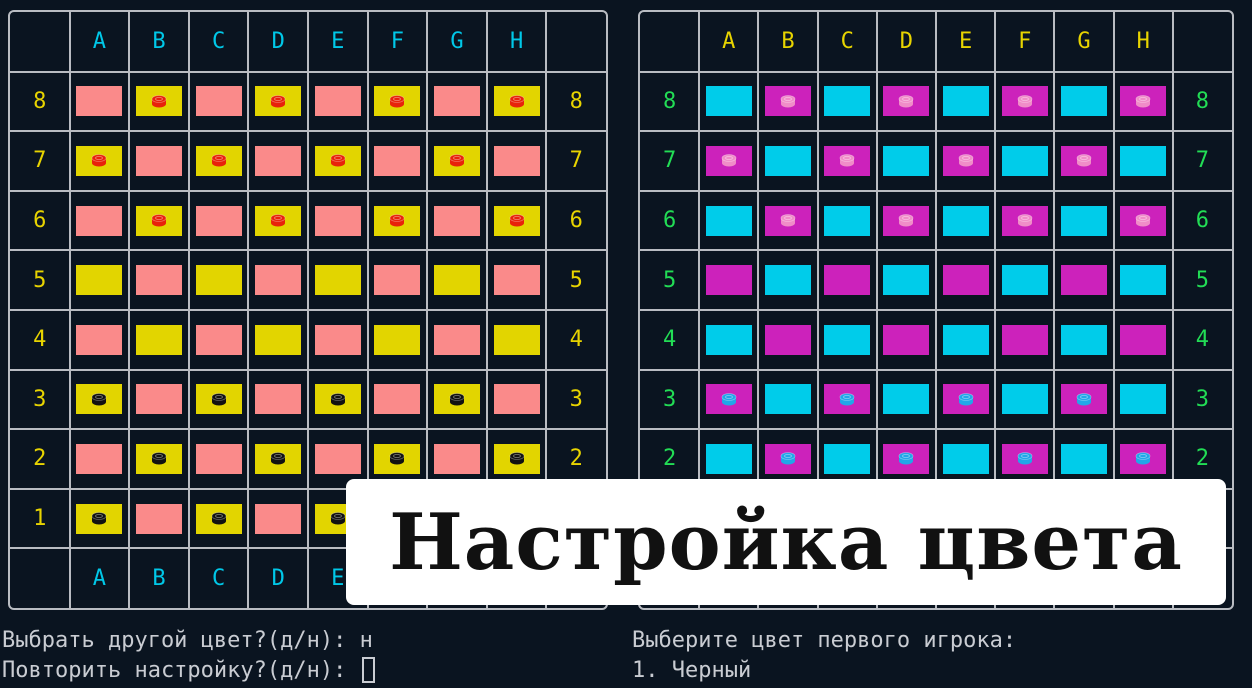 This screenshot has width=1252, height=688. Describe the element at coordinates (159, 459) in the screenshot. I see `left-square-B2` at that location.